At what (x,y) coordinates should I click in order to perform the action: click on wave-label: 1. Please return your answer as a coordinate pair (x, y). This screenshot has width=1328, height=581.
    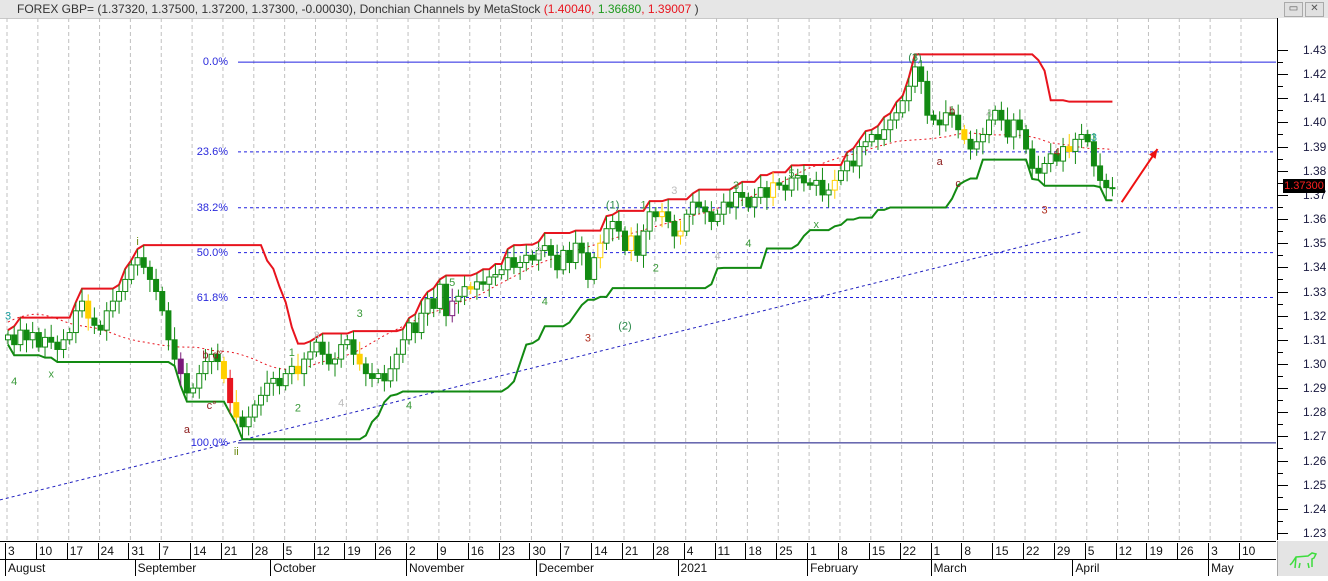
    Looking at the image, I should click on (292, 353).